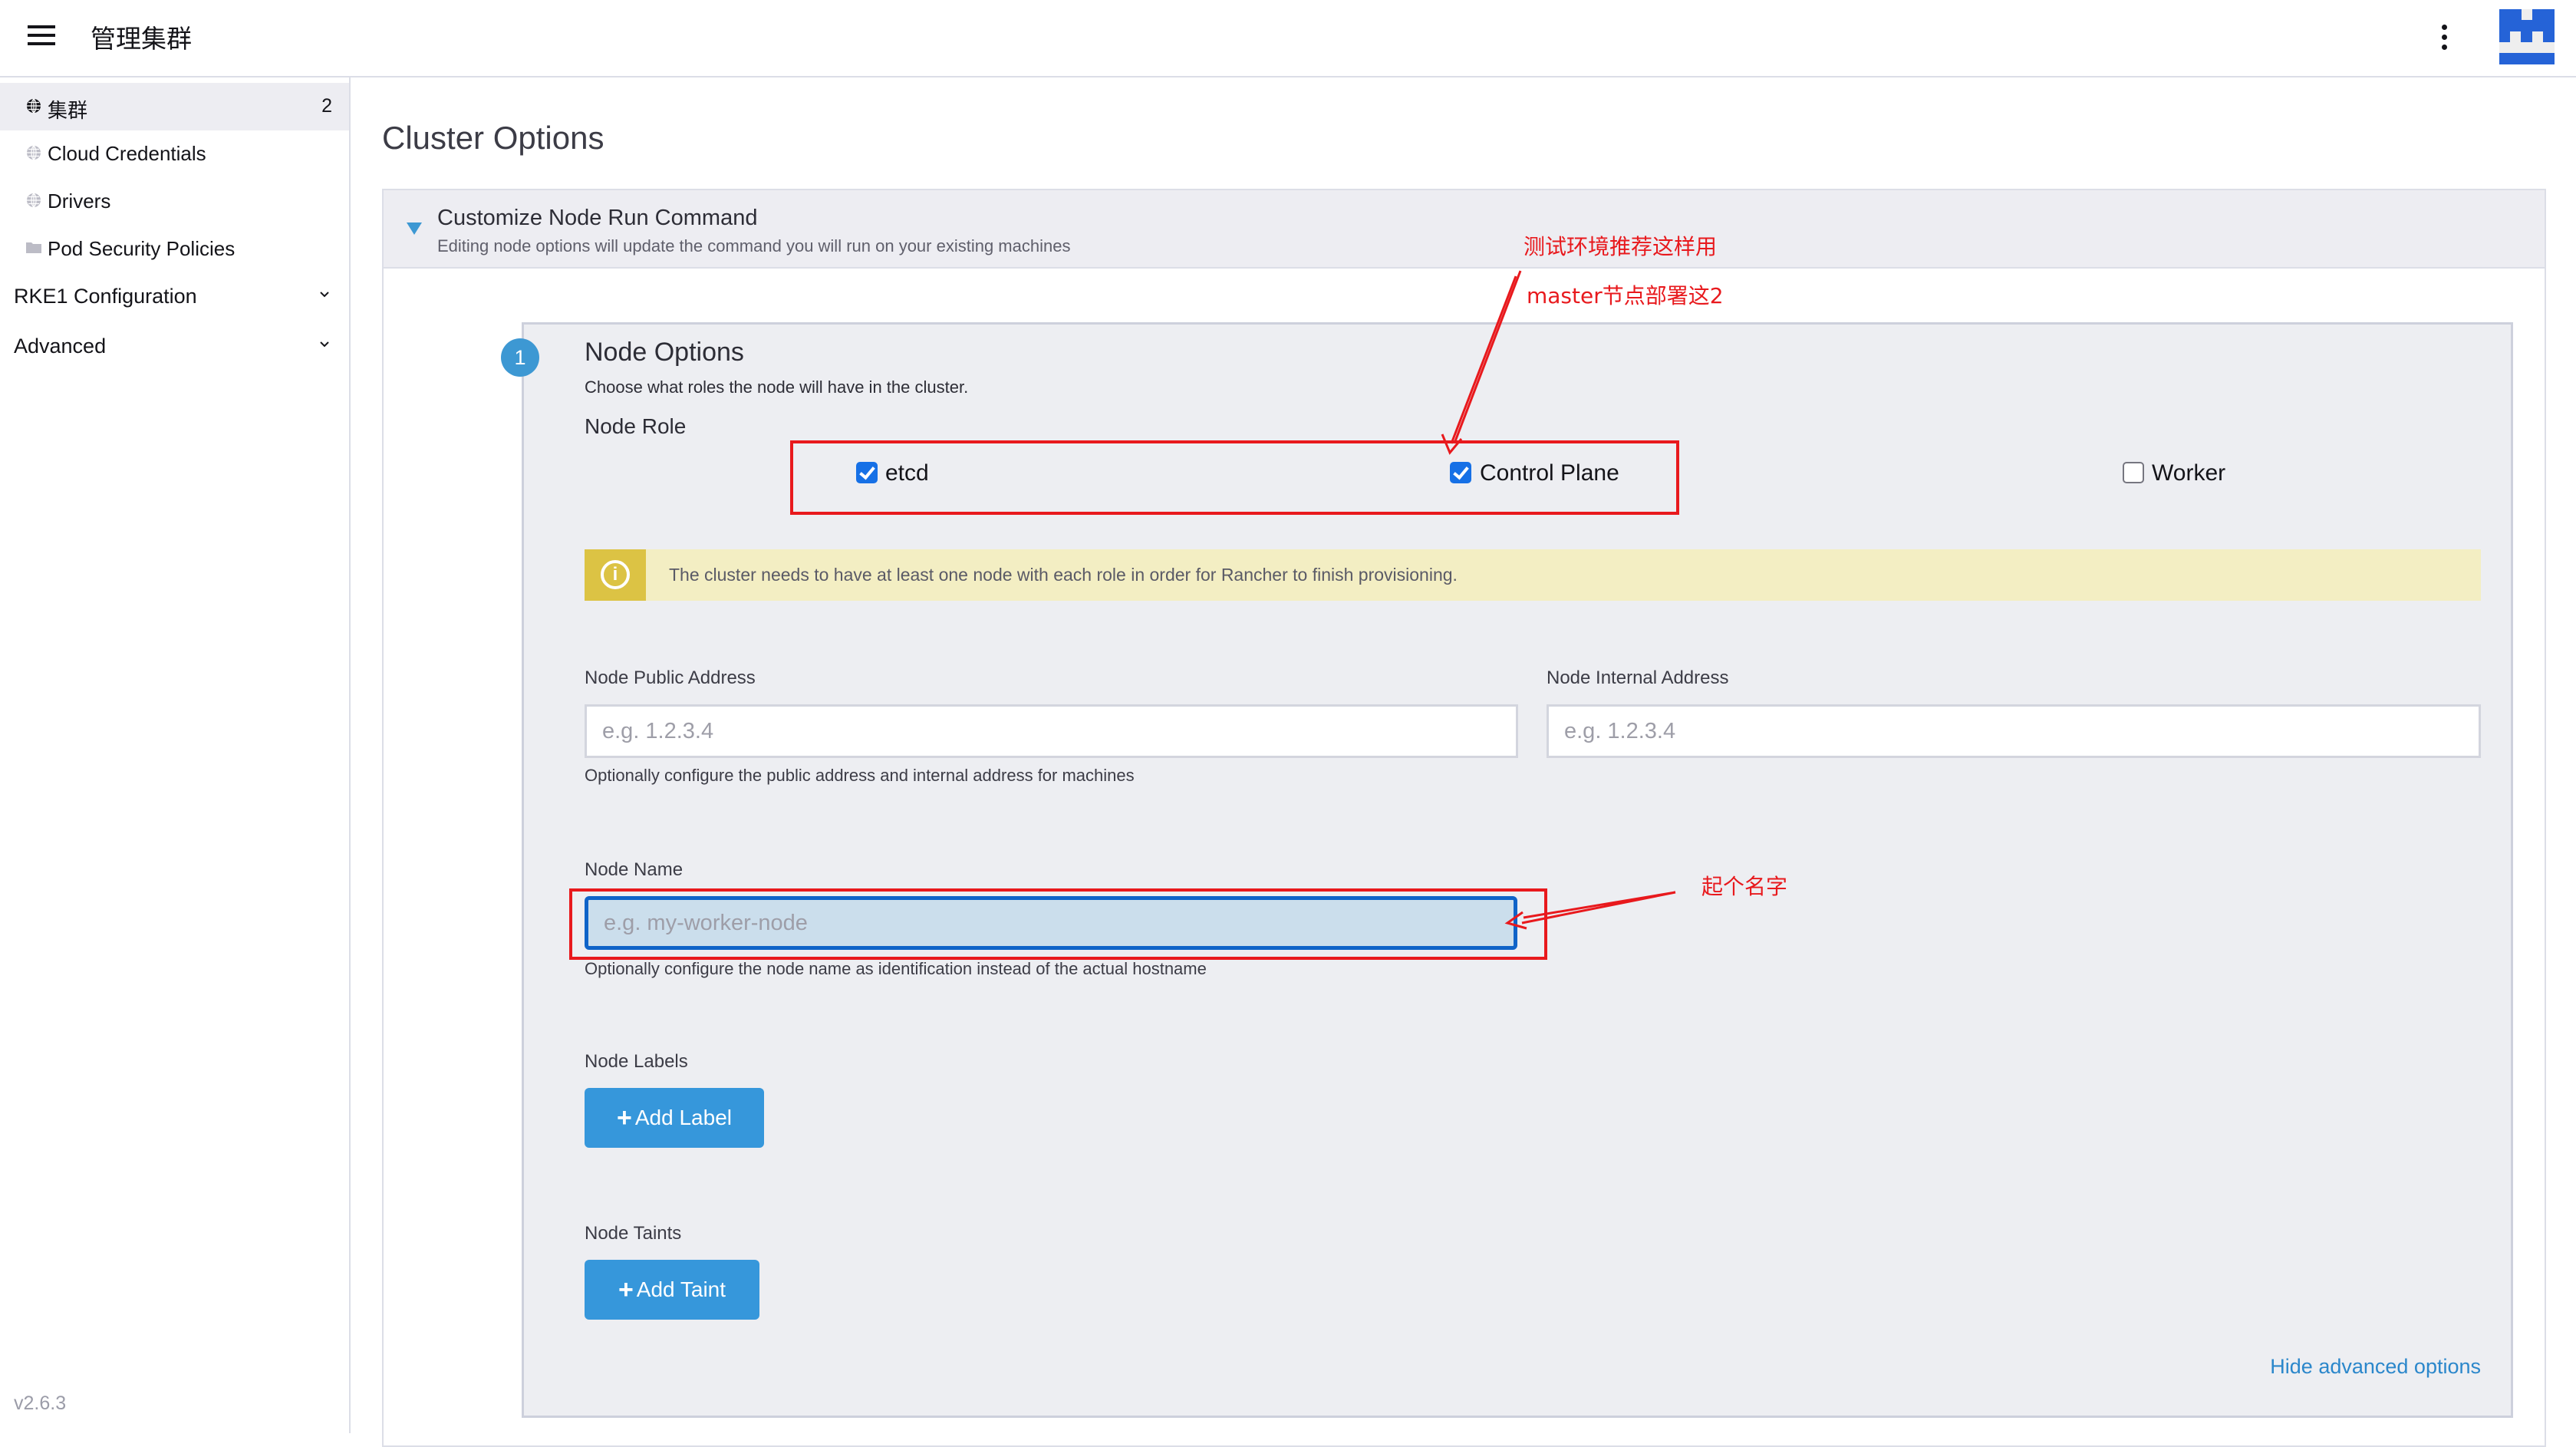 The width and height of the screenshot is (2576, 1447). Describe the element at coordinates (127, 153) in the screenshot. I see `sidebar-item-label: Cloud Credentials` at that location.